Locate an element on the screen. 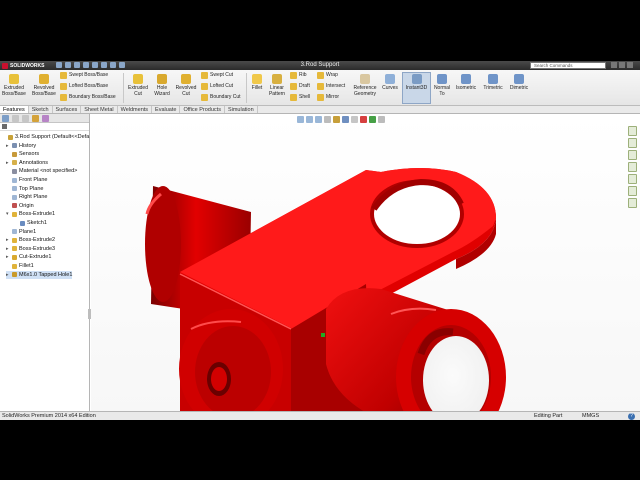 This screenshot has height=480, width=640. feature-tree-item: Right Plane is located at coordinates (26, 197).